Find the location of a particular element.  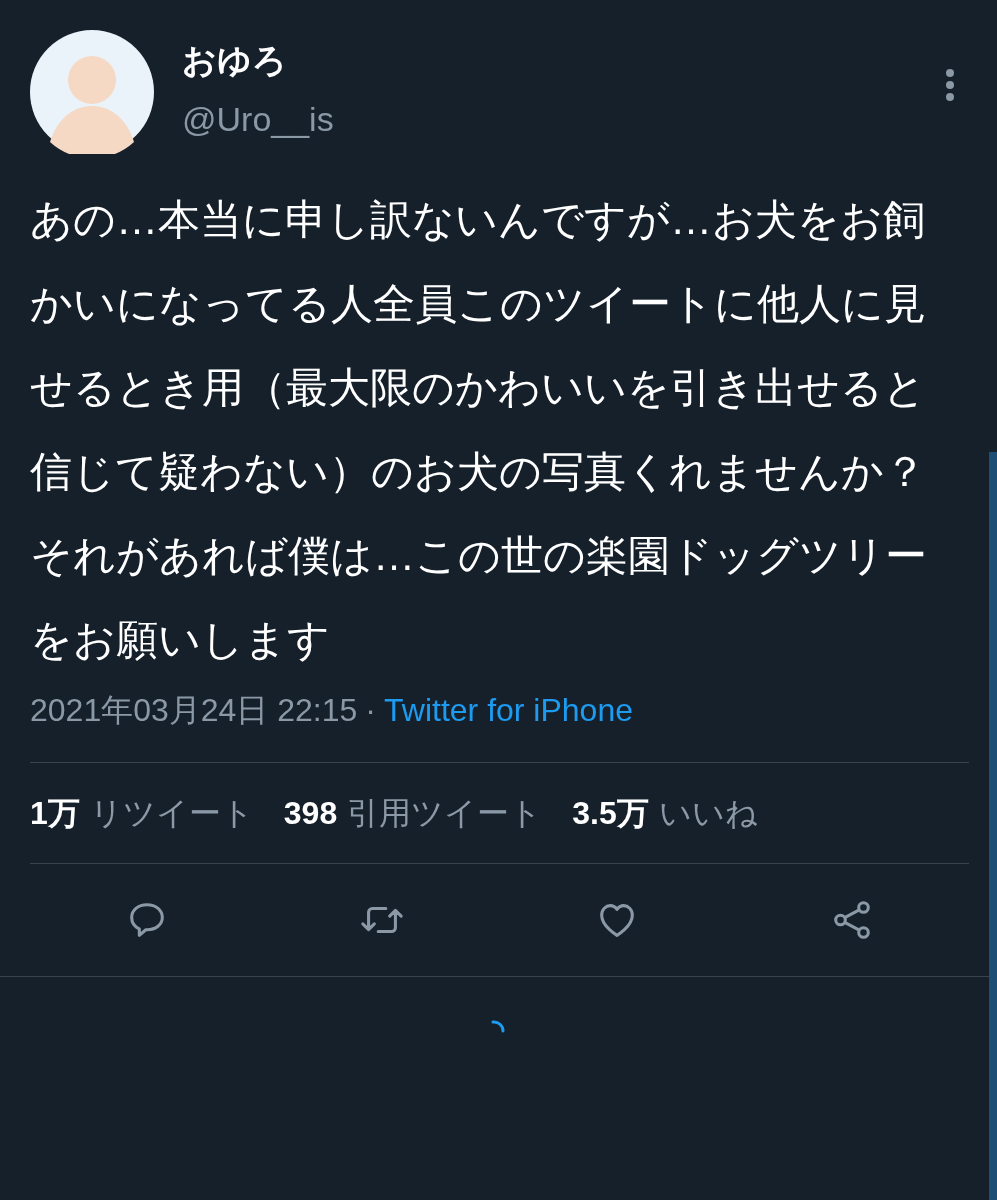

stat-label: リツイート is located at coordinates (171, 813).